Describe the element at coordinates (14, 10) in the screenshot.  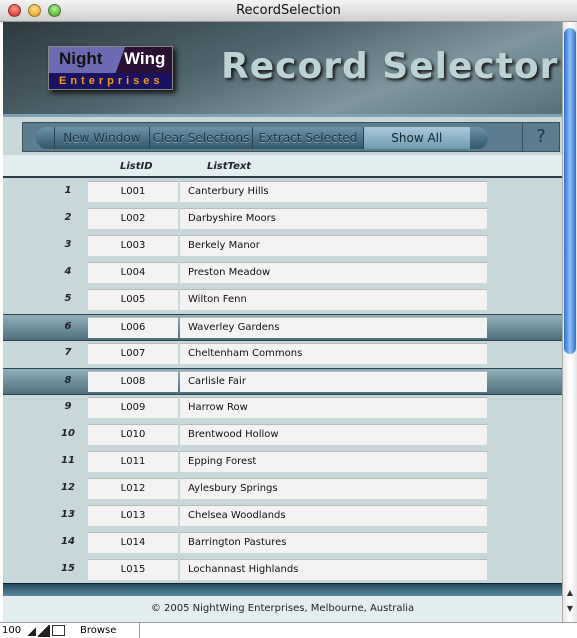
I see `close-button` at that location.